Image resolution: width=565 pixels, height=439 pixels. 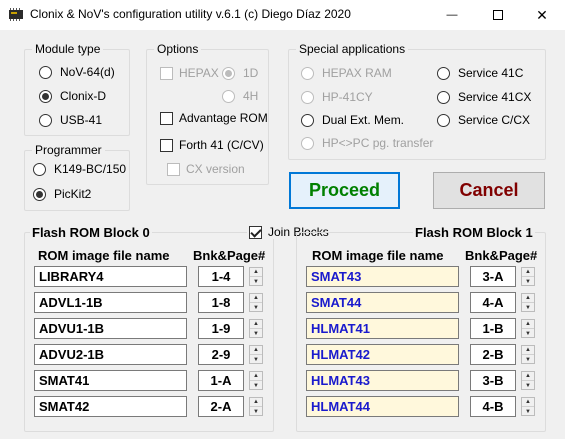 What do you see at coordinates (189, 73) in the screenshot?
I see `check-hepax: HEPAX` at bounding box center [189, 73].